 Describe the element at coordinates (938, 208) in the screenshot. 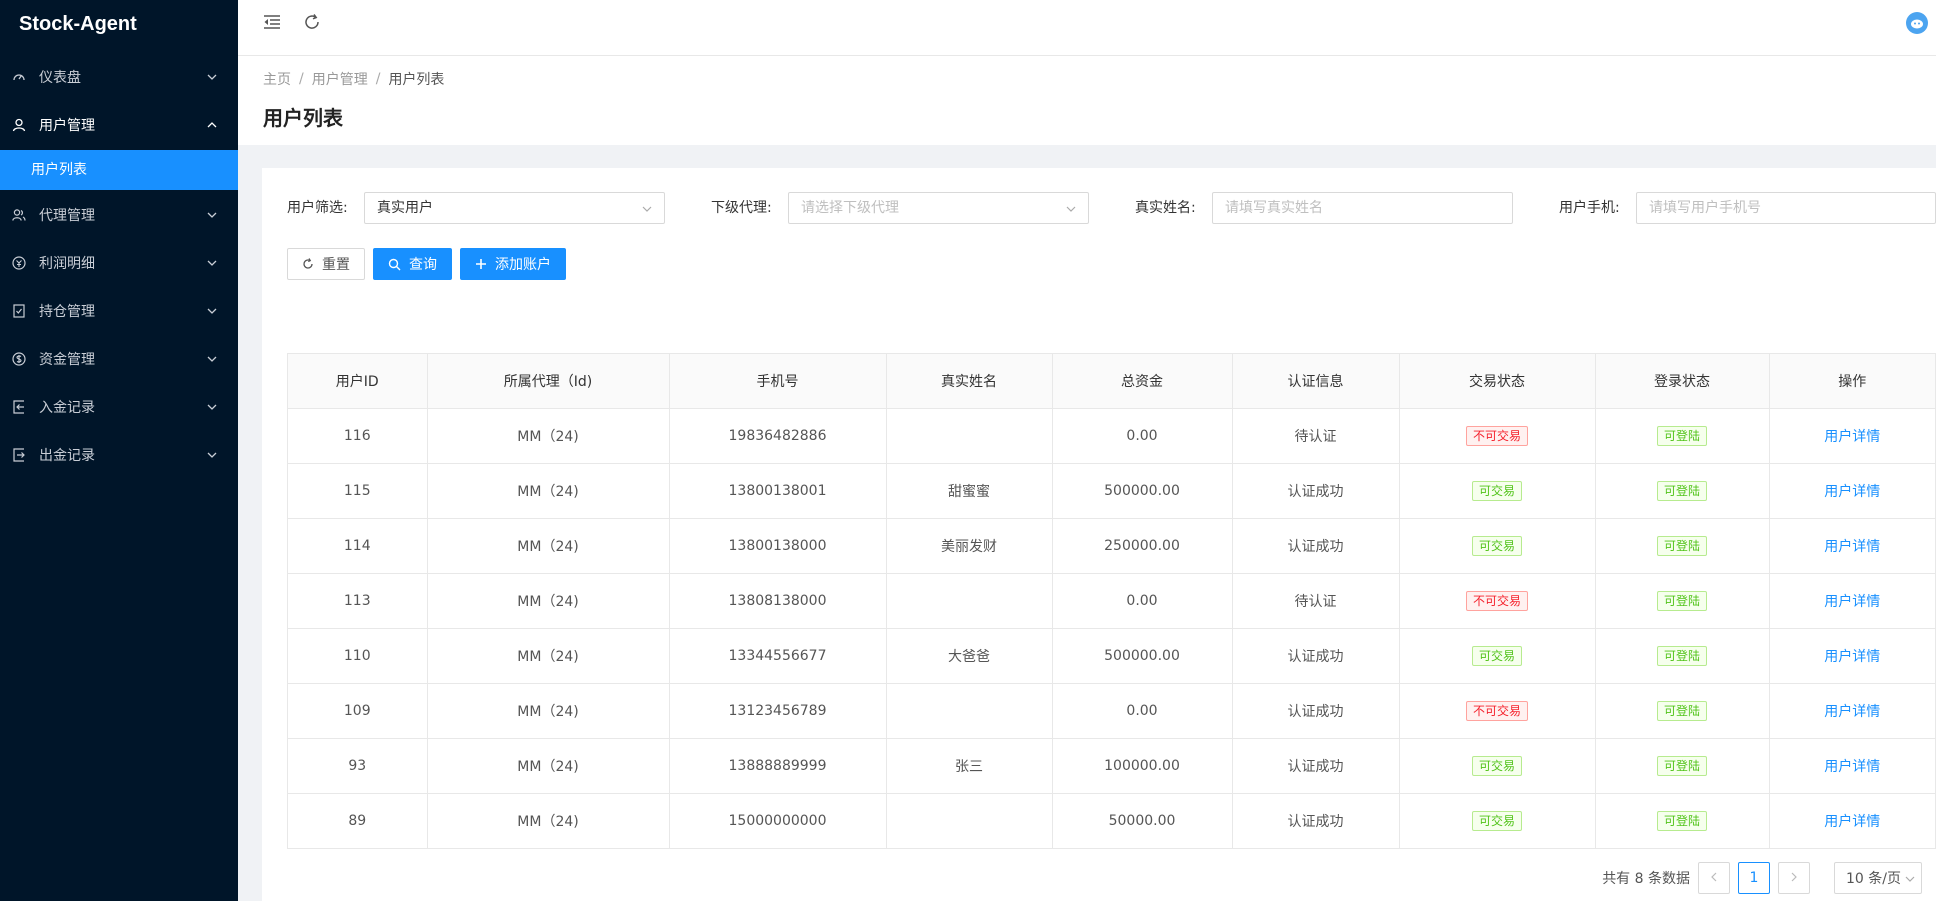

I see `sub-agent-select: 请选择下级代理` at that location.